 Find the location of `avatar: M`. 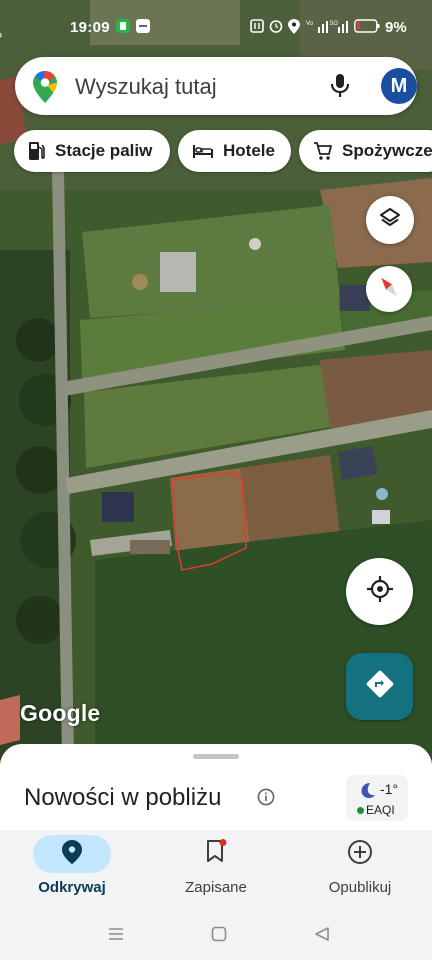

avatar: M is located at coordinates (399, 86).